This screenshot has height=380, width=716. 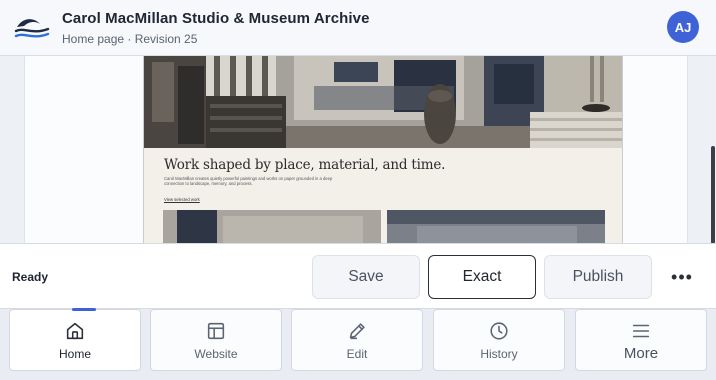 I want to click on tab-label: History, so click(x=499, y=354).